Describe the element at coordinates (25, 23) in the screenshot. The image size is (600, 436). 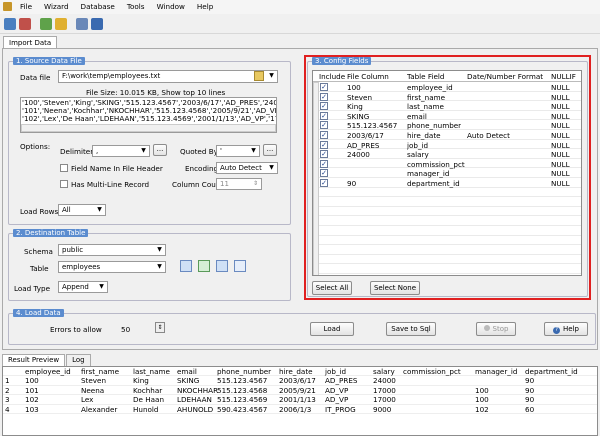
I see `disconnect-icon` at that location.